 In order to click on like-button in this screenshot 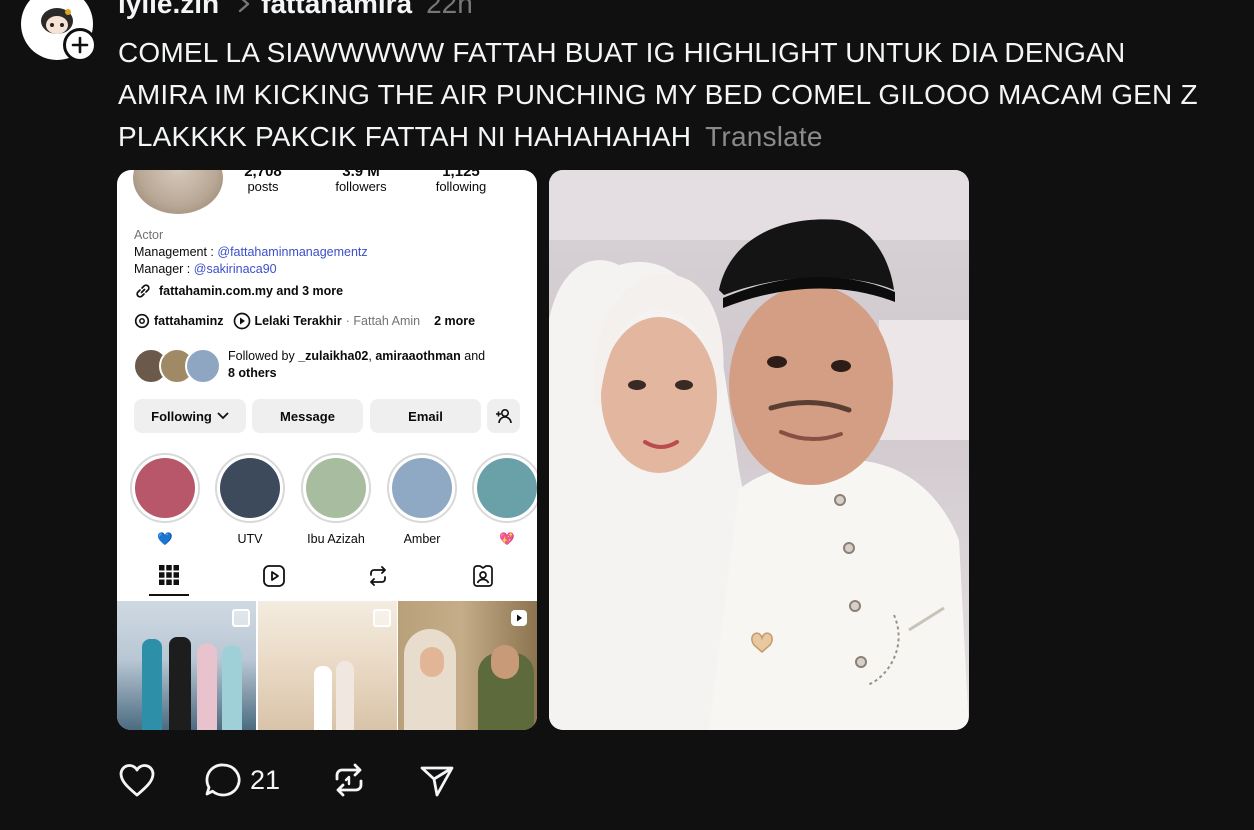, I will do `click(137, 780)`.